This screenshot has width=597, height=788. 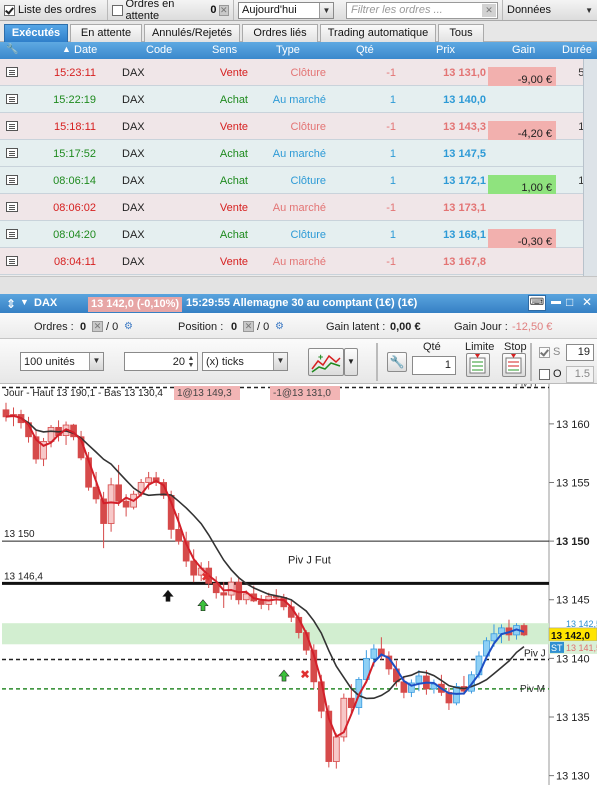 I want to click on orders-list-toggle: Liste des ordres, so click(x=54, y=10).